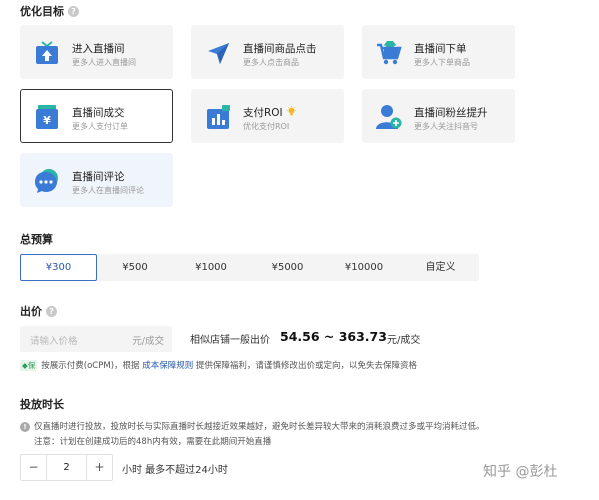  What do you see at coordinates (364, 267) in the screenshot?
I see `budget-option-10000: ¥10000` at bounding box center [364, 267].